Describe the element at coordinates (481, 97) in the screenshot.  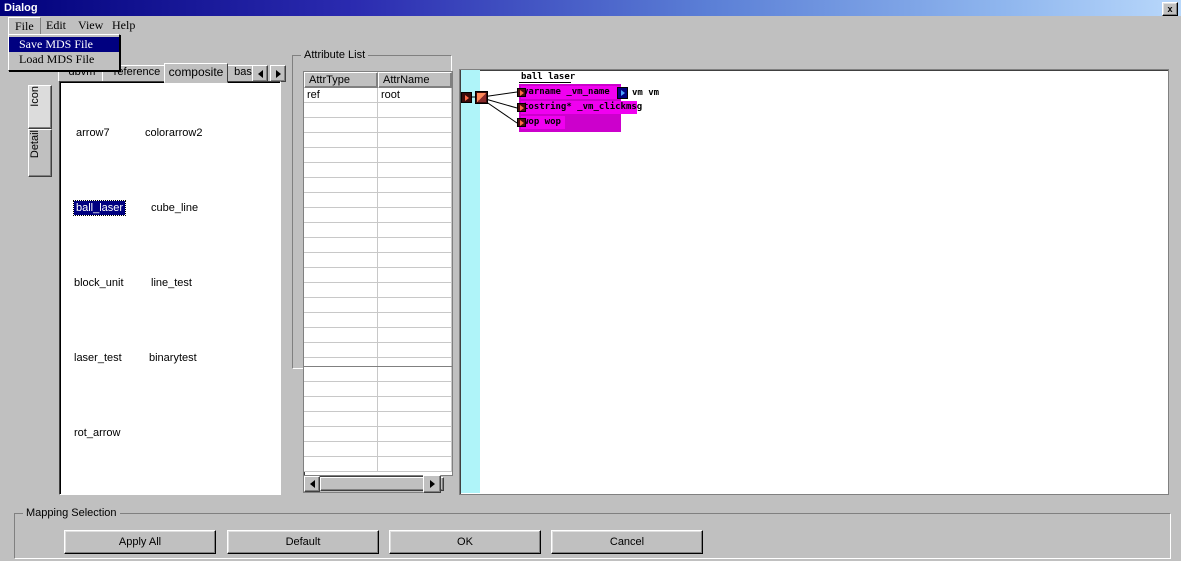
I see `source-node-icon` at that location.